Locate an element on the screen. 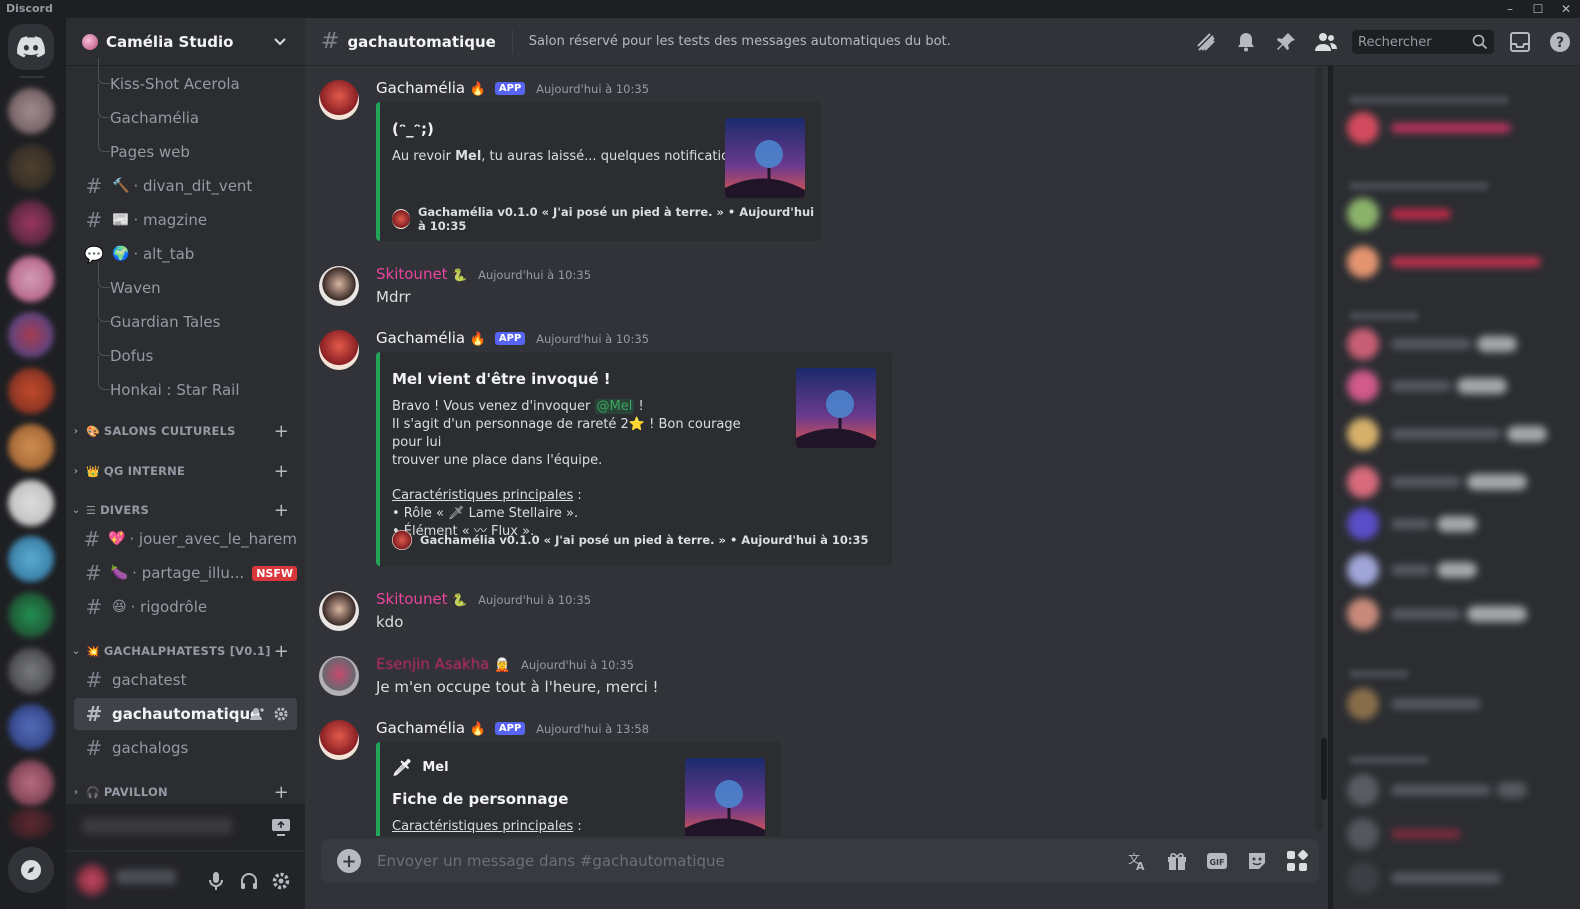  scrollbar-track is located at coordinates (1319, 448).